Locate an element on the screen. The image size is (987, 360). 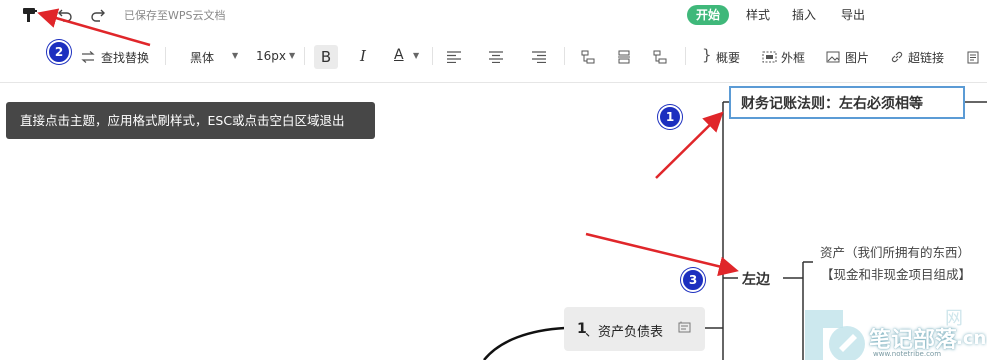
annotation-badge-2: 2 is located at coordinates (59, 52).